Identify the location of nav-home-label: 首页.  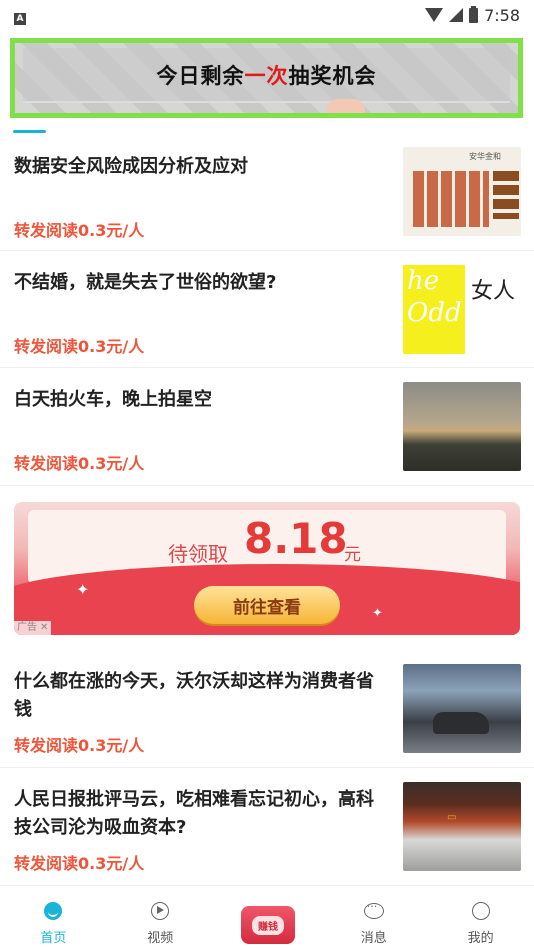
(53, 938).